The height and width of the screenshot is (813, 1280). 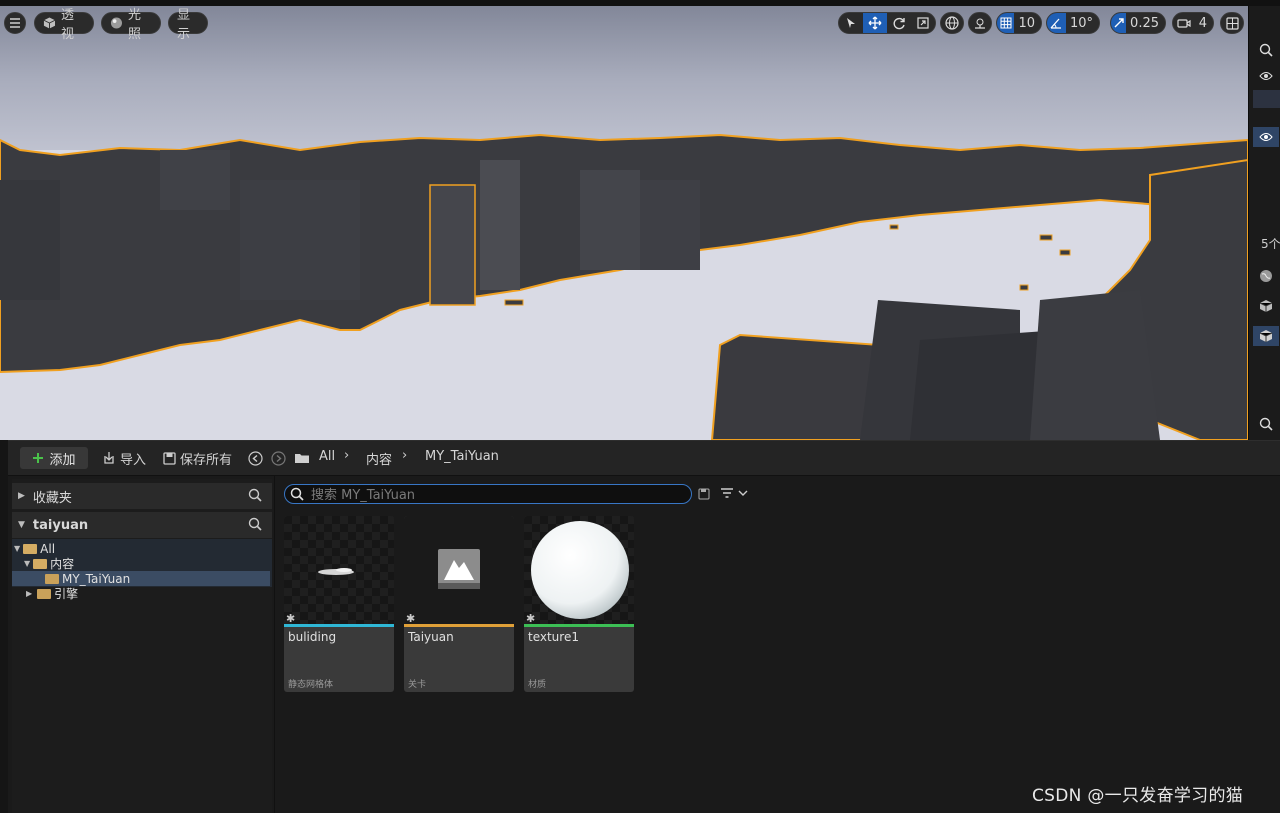 What do you see at coordinates (48, 548) in the screenshot?
I see `tree-item-label: All` at bounding box center [48, 548].